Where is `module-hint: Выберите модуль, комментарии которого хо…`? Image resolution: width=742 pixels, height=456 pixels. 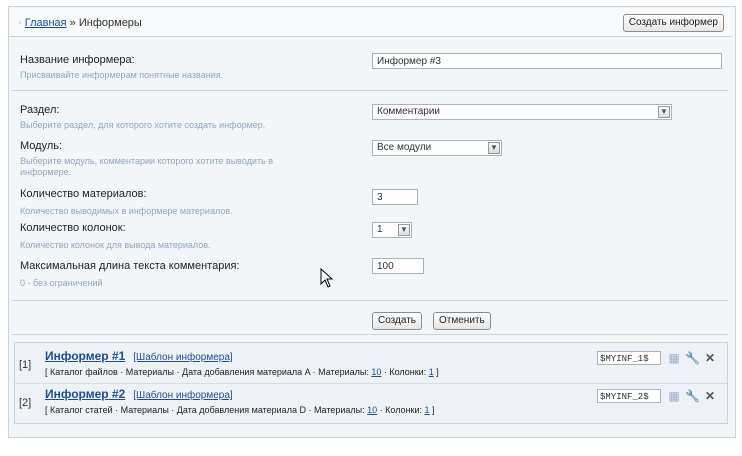
module-hint: Выберите модуль, комментарии которого хо… is located at coordinates (147, 166).